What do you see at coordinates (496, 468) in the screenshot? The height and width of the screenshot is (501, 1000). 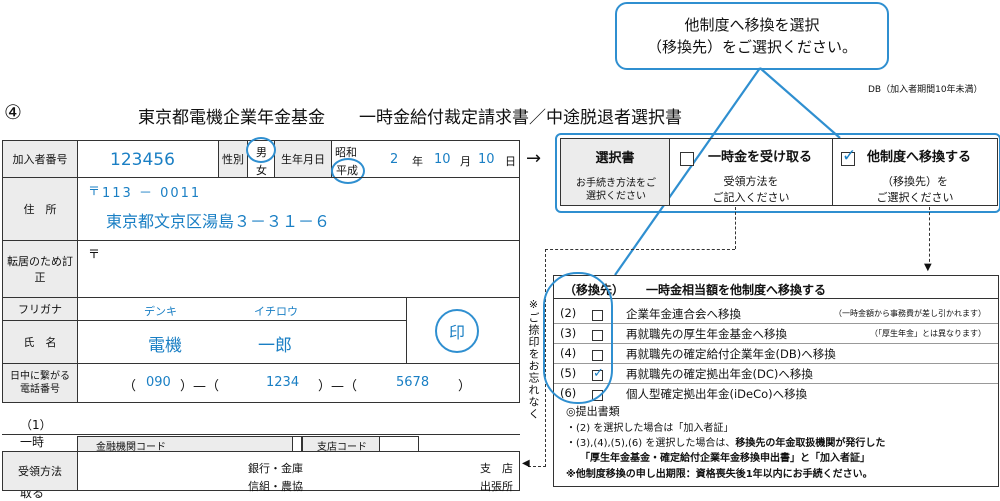 I see `branch-suffix: 支 店` at bounding box center [496, 468].